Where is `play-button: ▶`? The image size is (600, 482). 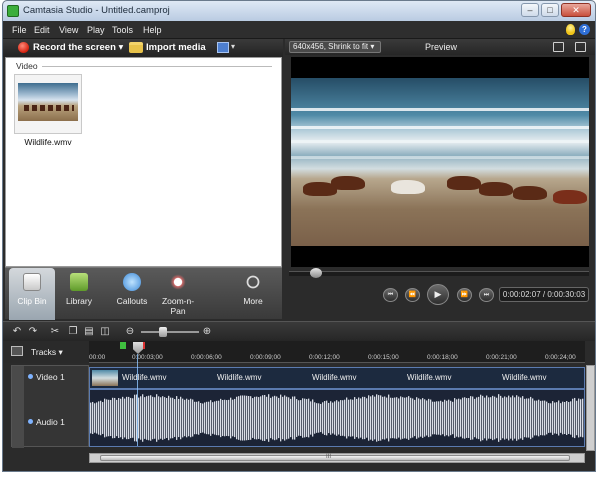
play-button: ▶ is located at coordinates (438, 294).